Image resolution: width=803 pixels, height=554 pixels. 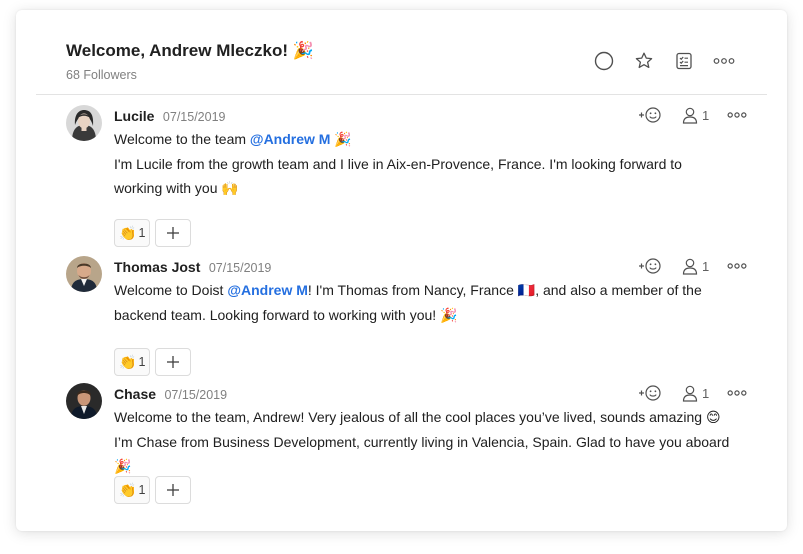 I want to click on thread-header: Welcome, Andrew Mleczko! 🎉 68 Followers, so click(x=401, y=52).